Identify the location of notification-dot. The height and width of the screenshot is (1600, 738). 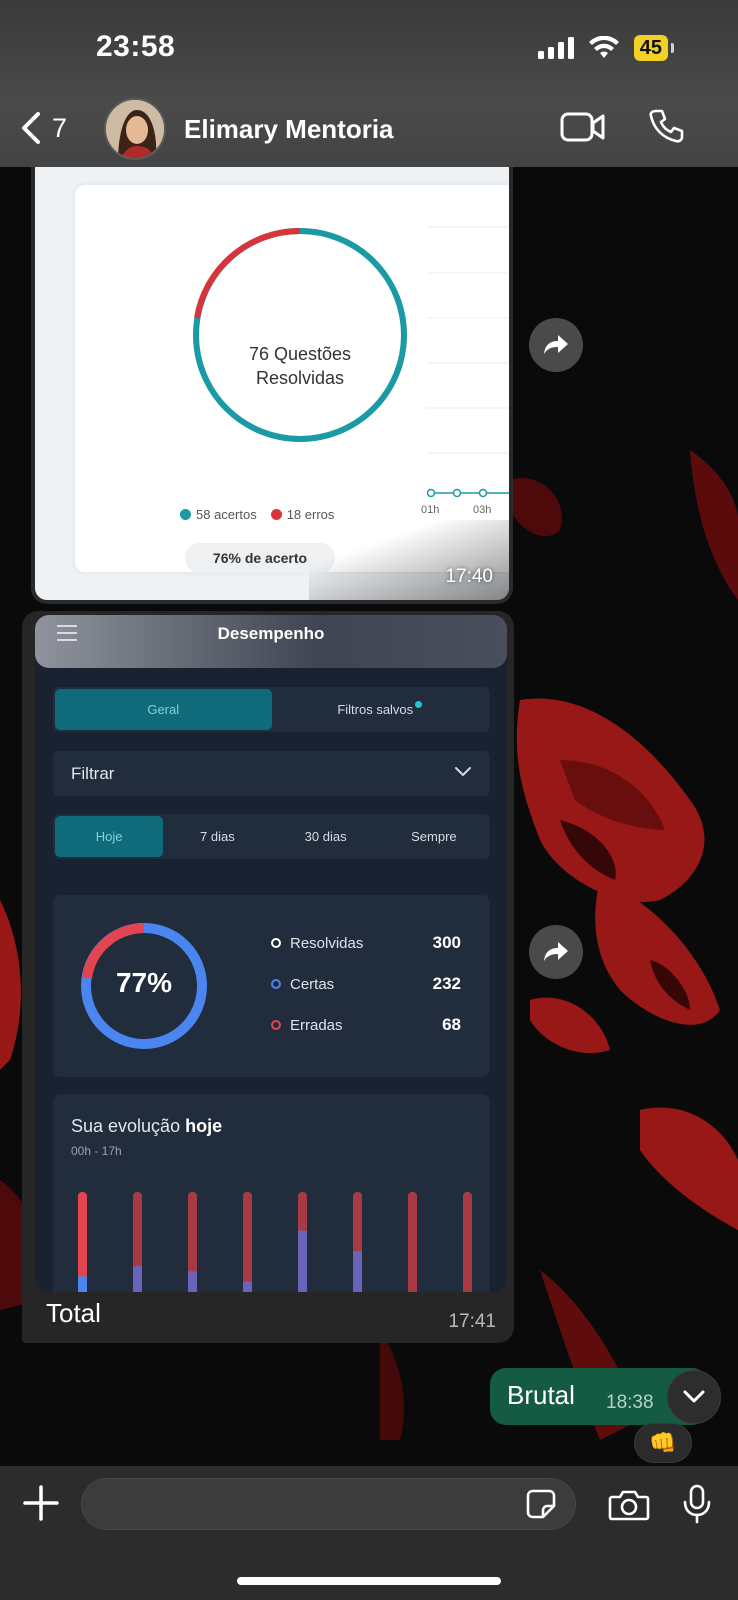
(419, 704).